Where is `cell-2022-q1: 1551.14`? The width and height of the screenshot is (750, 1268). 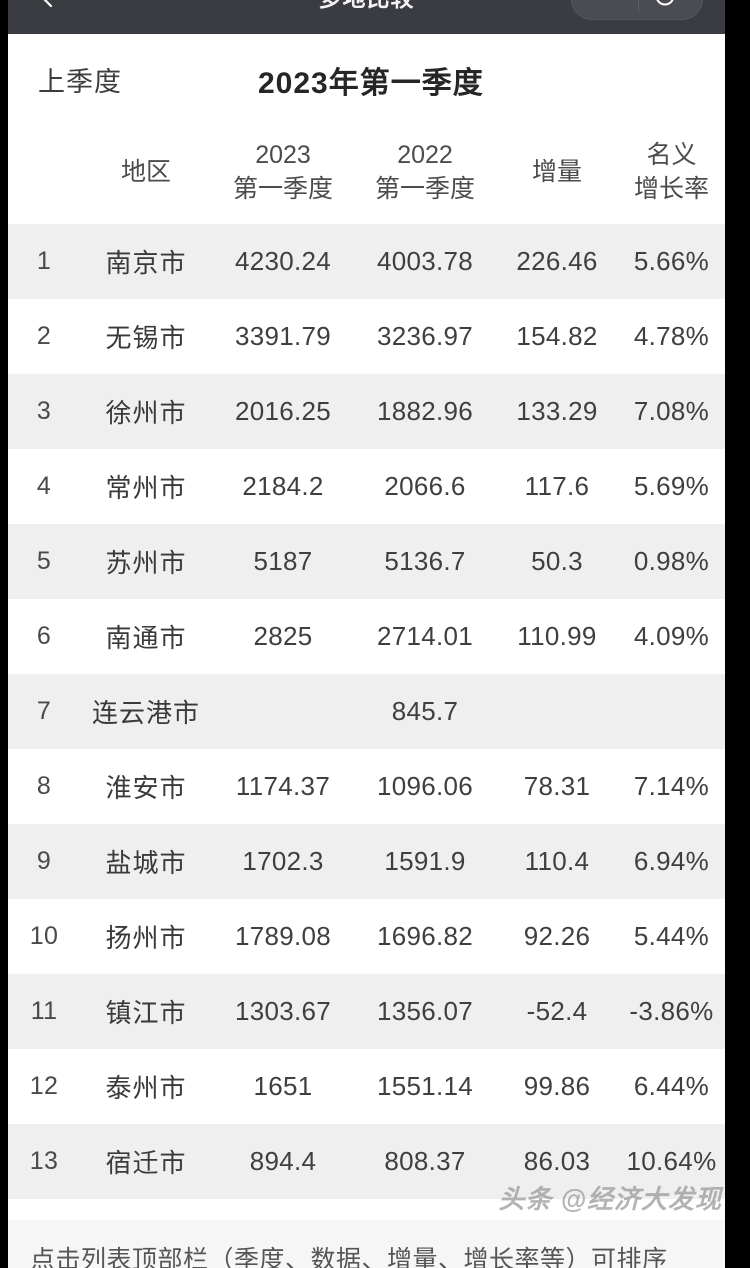
cell-2022-q1: 1551.14 is located at coordinates (425, 1086).